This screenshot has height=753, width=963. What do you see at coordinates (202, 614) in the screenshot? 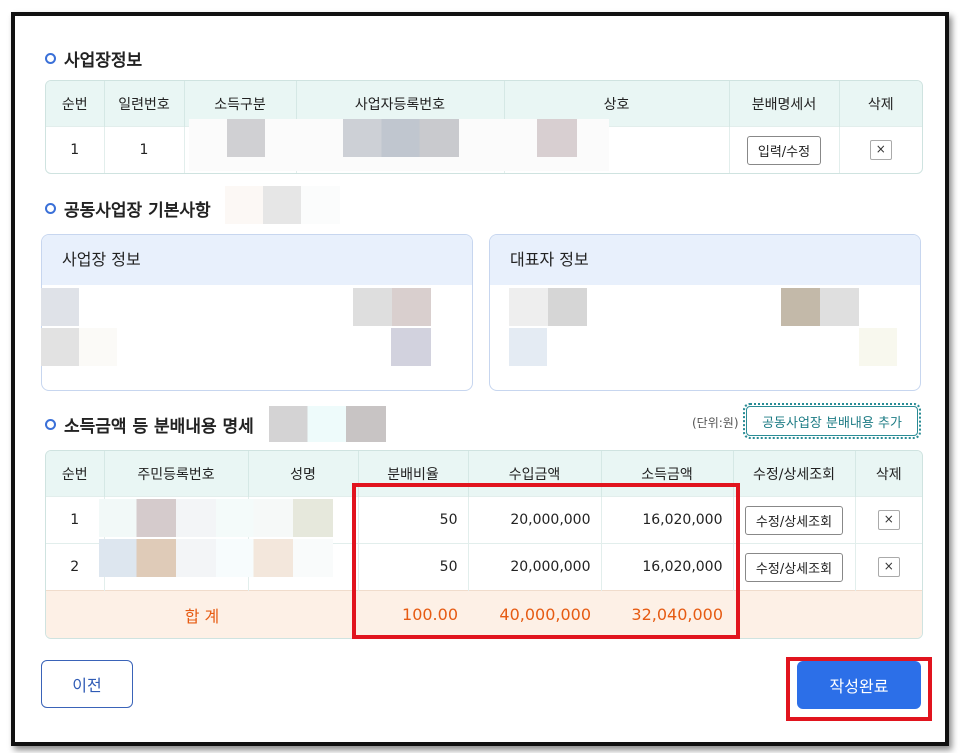
I see `total-label: 합 계` at bounding box center [202, 614].